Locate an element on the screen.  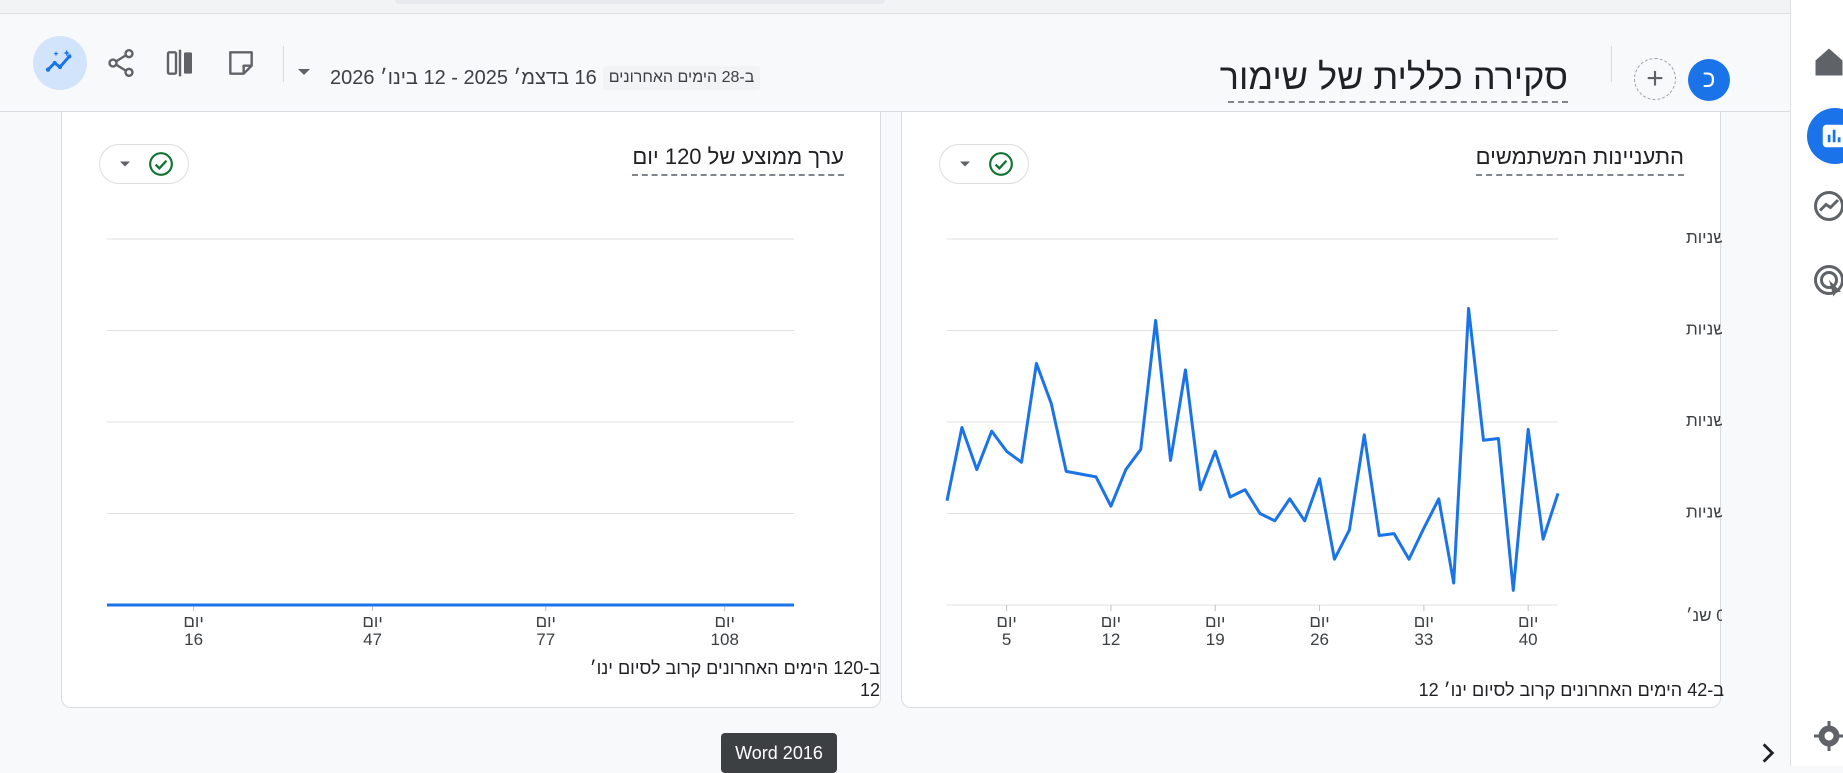
advertising-icon is located at coordinates (1828, 281).